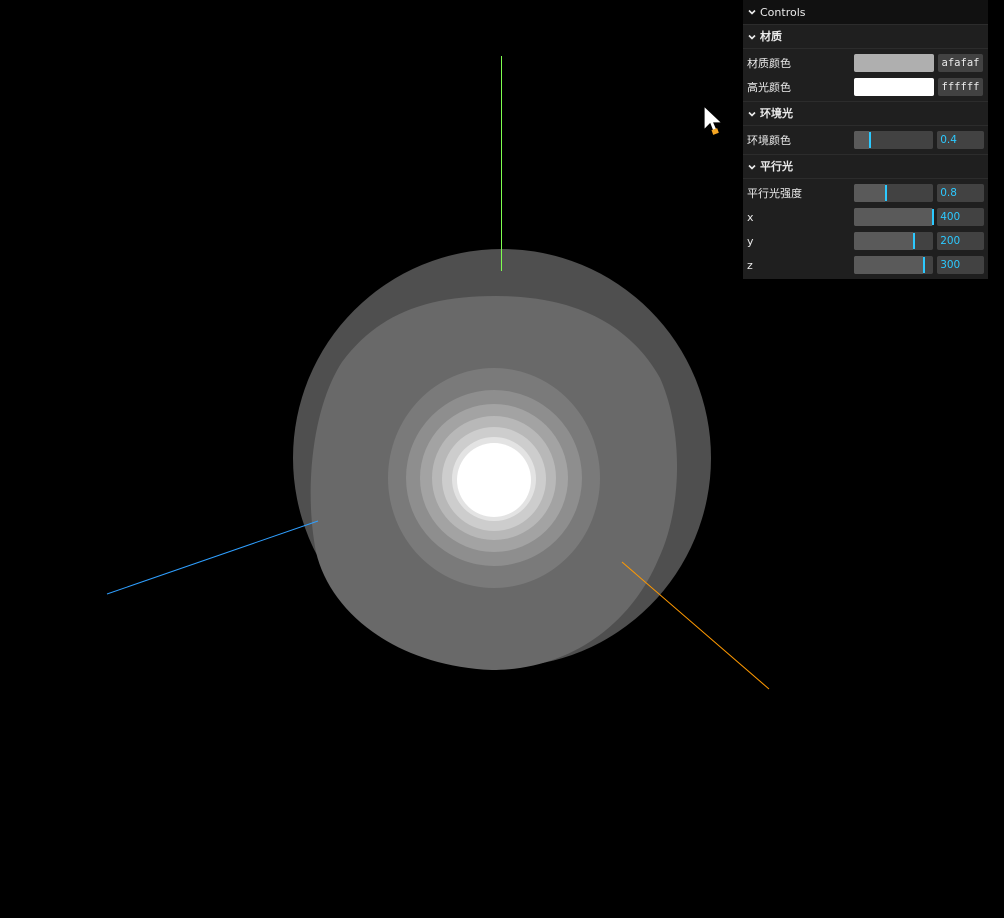  I want to click on directional-intensity-input: 0.8, so click(960, 193).